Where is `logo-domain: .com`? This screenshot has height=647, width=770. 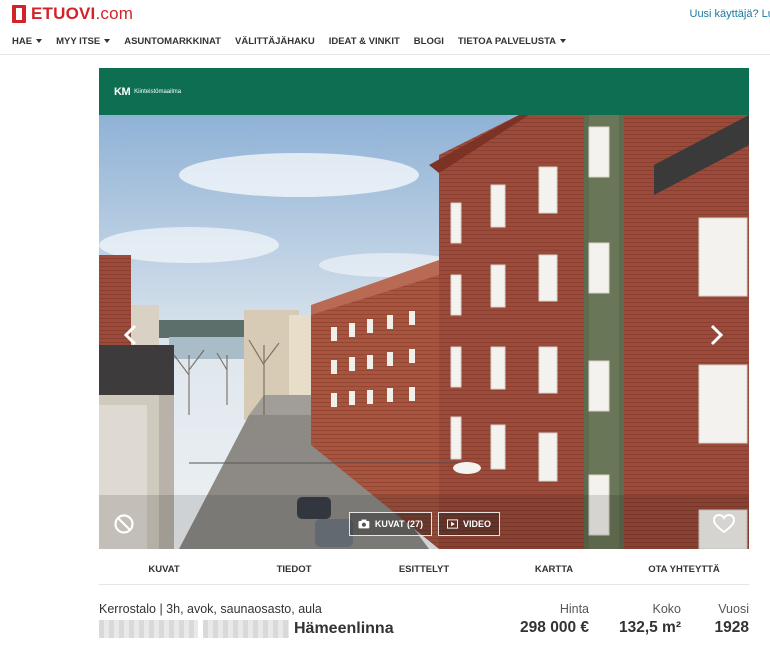 logo-domain: .com is located at coordinates (114, 13).